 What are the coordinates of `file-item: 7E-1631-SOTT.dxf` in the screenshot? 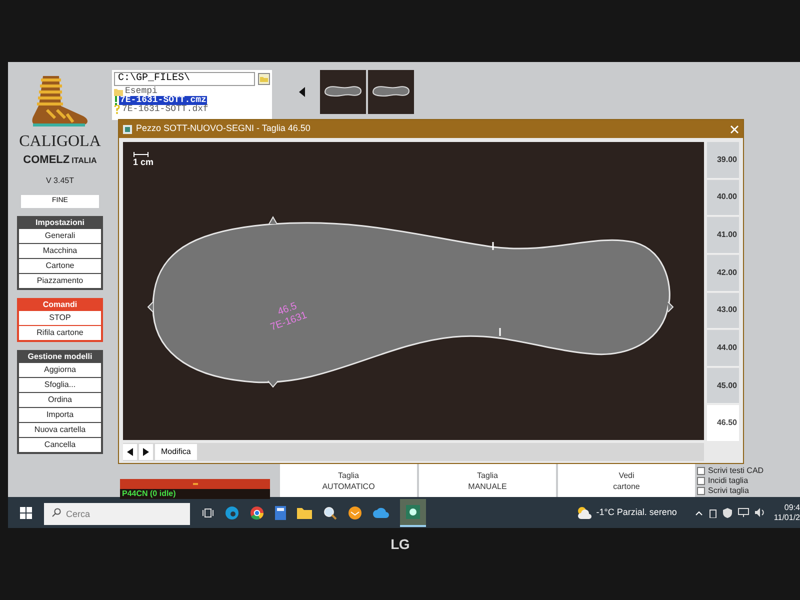 It's located at (165, 109).